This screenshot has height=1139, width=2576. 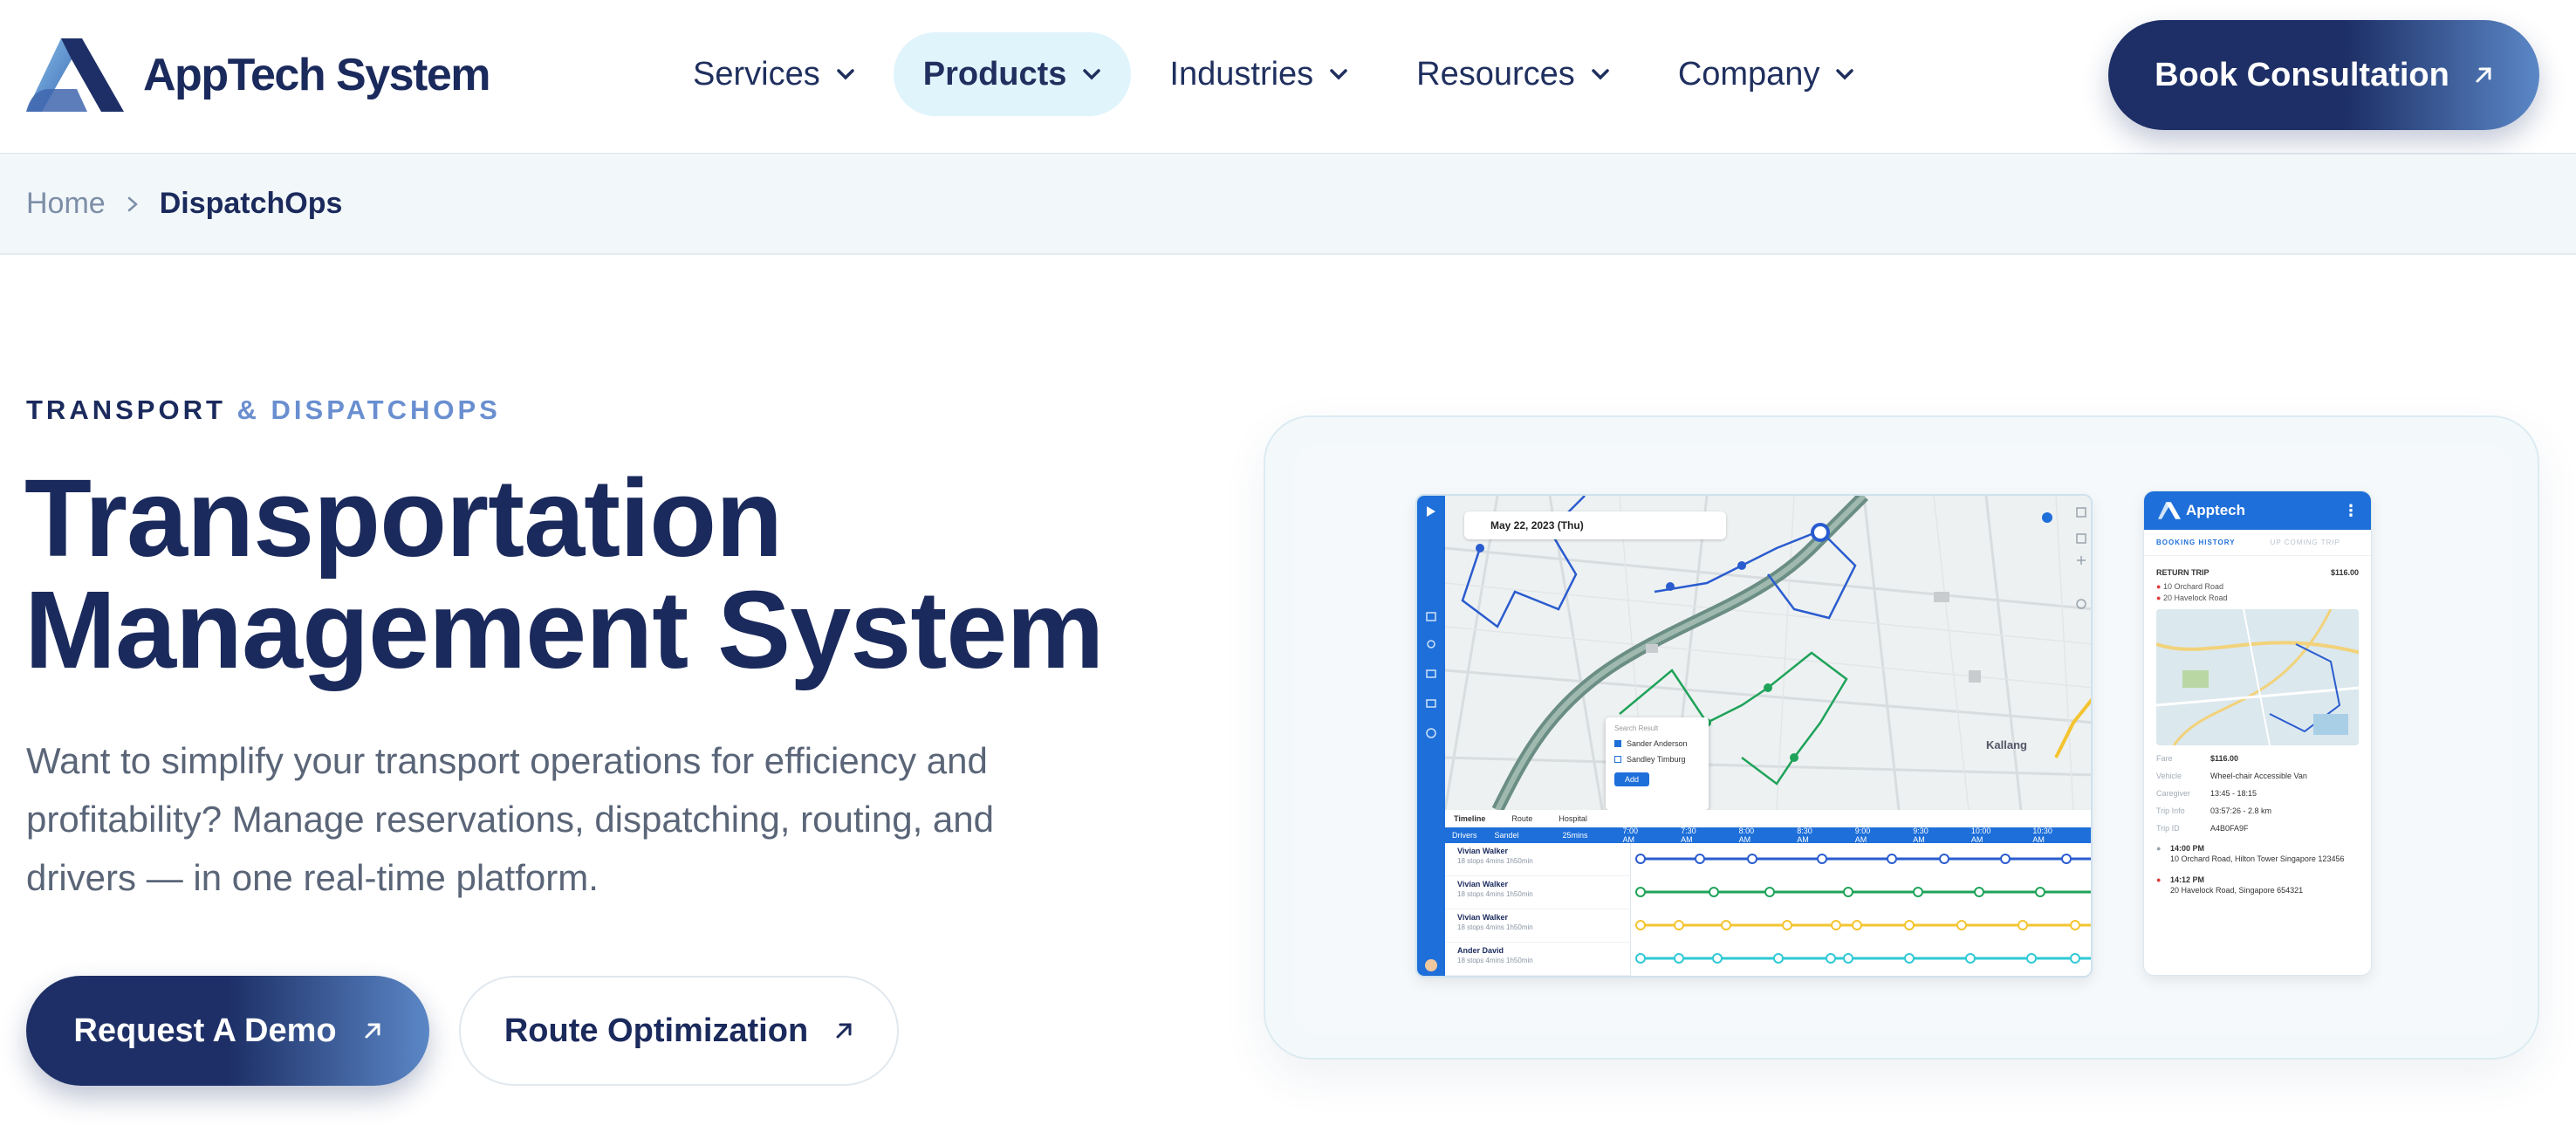 I want to click on trip-from: ● 10 Orchard Road, so click(x=2257, y=586).